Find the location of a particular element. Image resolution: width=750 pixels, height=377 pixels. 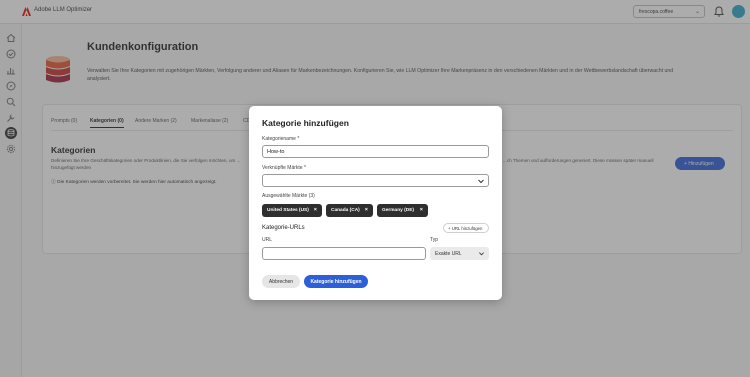

market-chip-de: Germany (DE) × is located at coordinates (402, 210).